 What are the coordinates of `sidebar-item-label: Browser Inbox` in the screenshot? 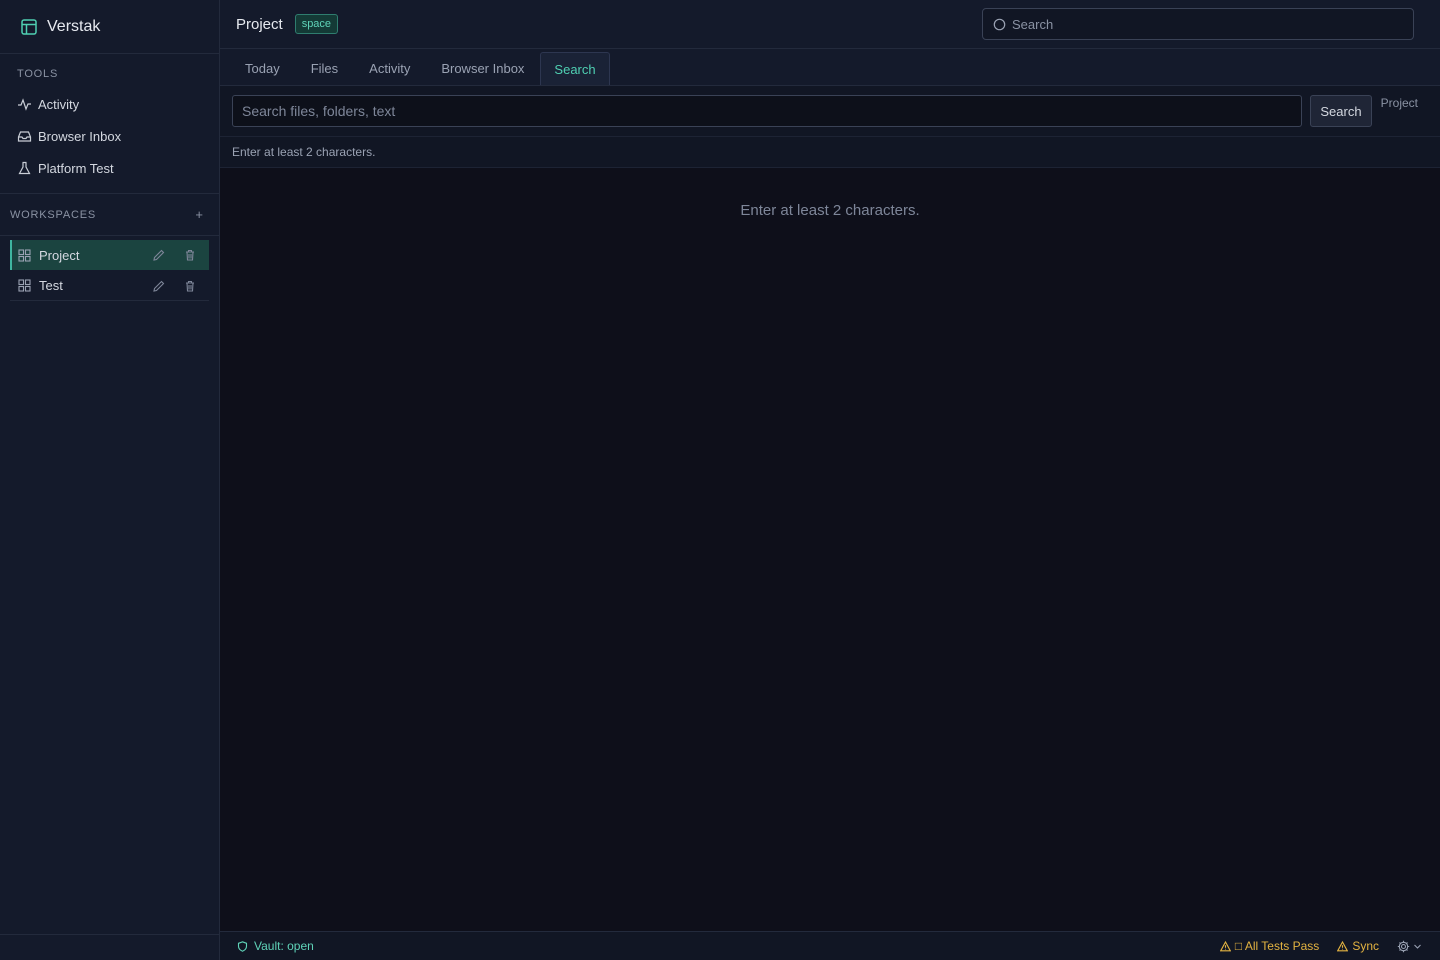 It's located at (80, 136).